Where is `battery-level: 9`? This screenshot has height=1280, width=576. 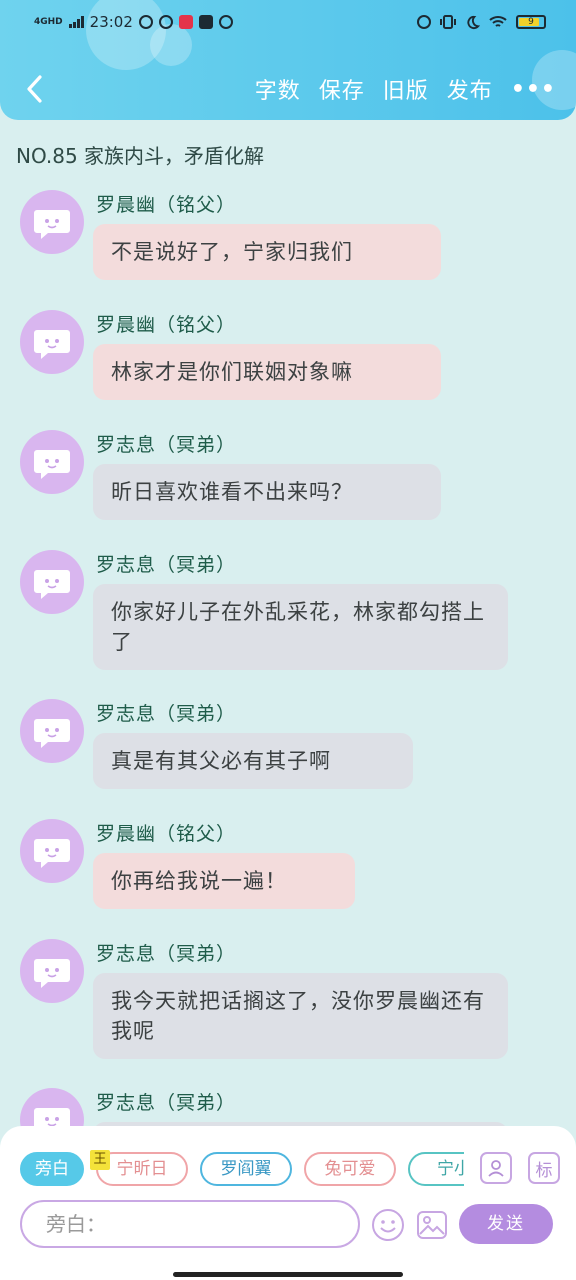
battery-level: 9 is located at coordinates (531, 22).